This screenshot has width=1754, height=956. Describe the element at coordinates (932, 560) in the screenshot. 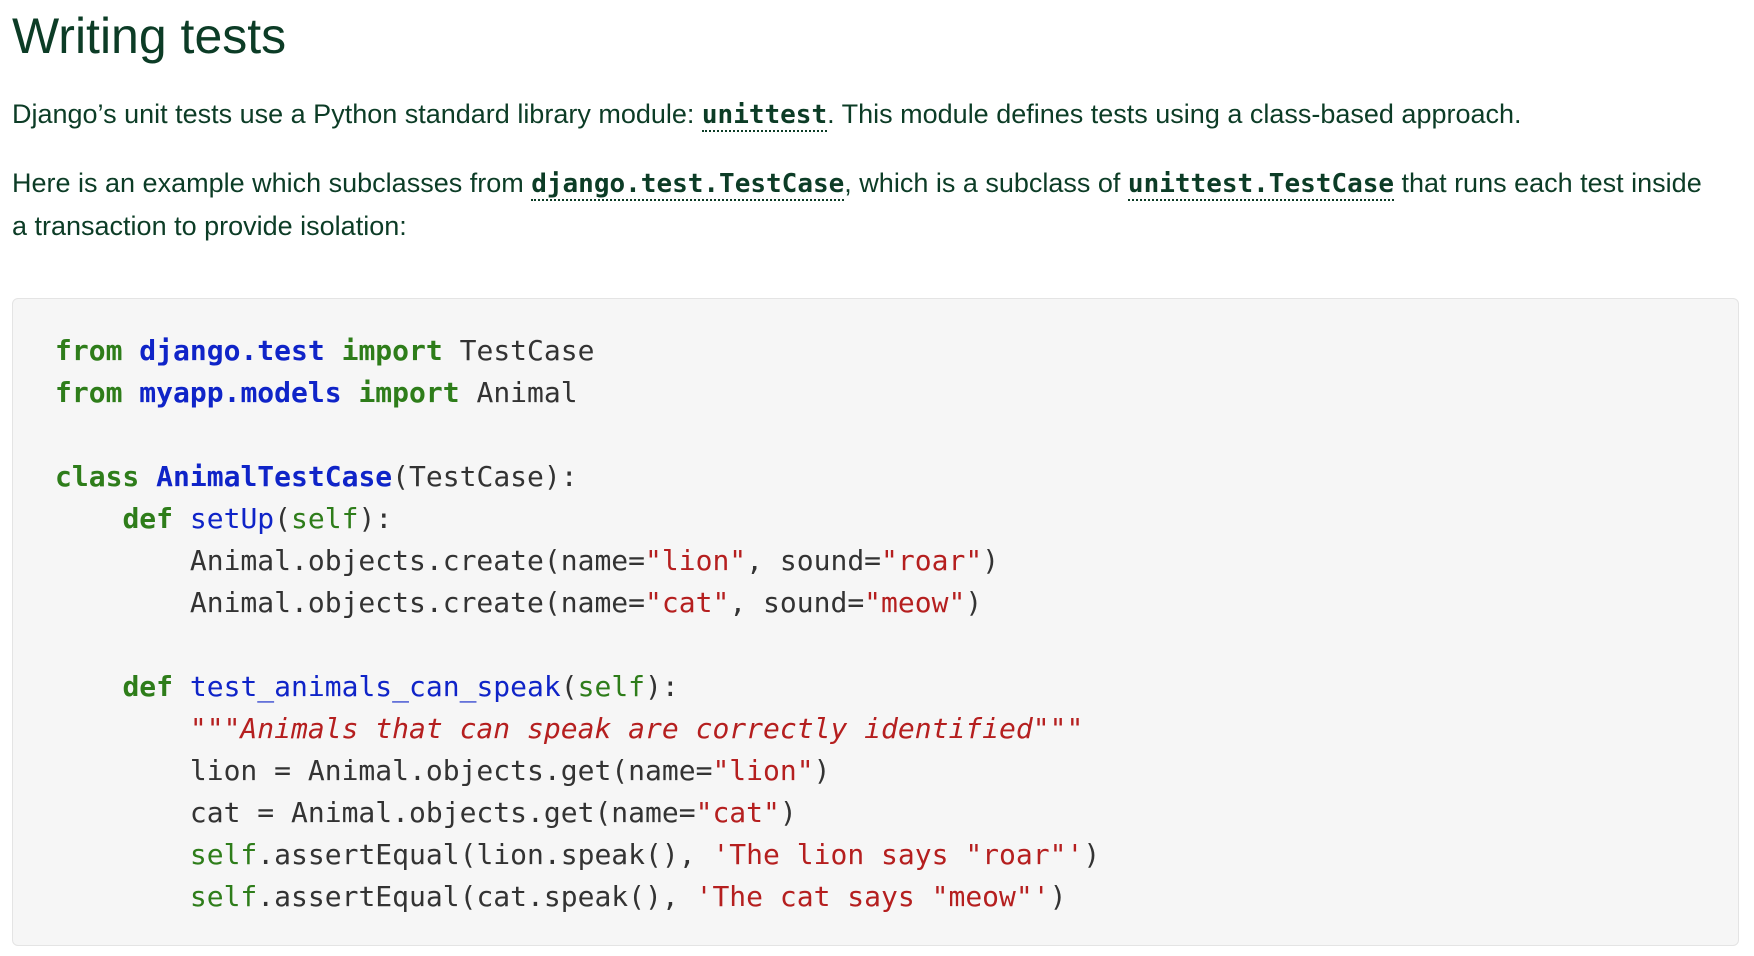

I see `code-string: "roar"` at that location.